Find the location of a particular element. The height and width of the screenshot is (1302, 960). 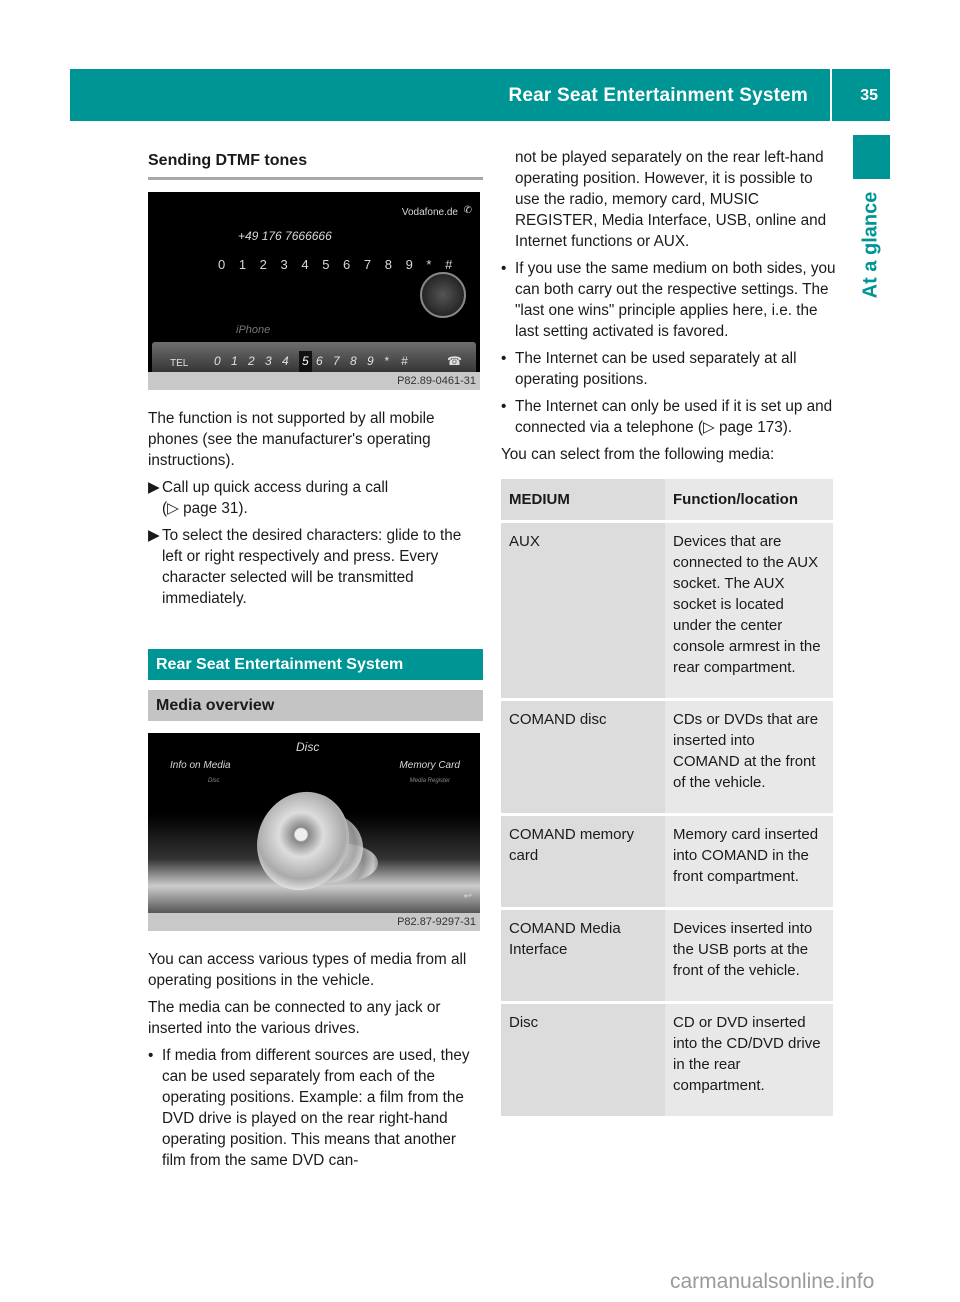

figure-caption: P82.87-9297-31 is located at coordinates (314, 922).